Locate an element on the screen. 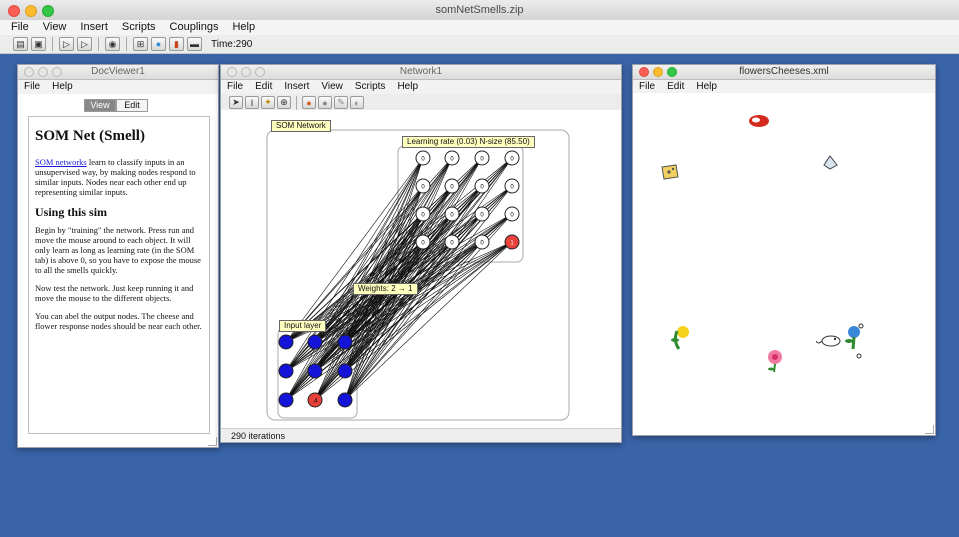 Image resolution: width=959 pixels, height=537 pixels. text-cursor-icon: I is located at coordinates (252, 102).